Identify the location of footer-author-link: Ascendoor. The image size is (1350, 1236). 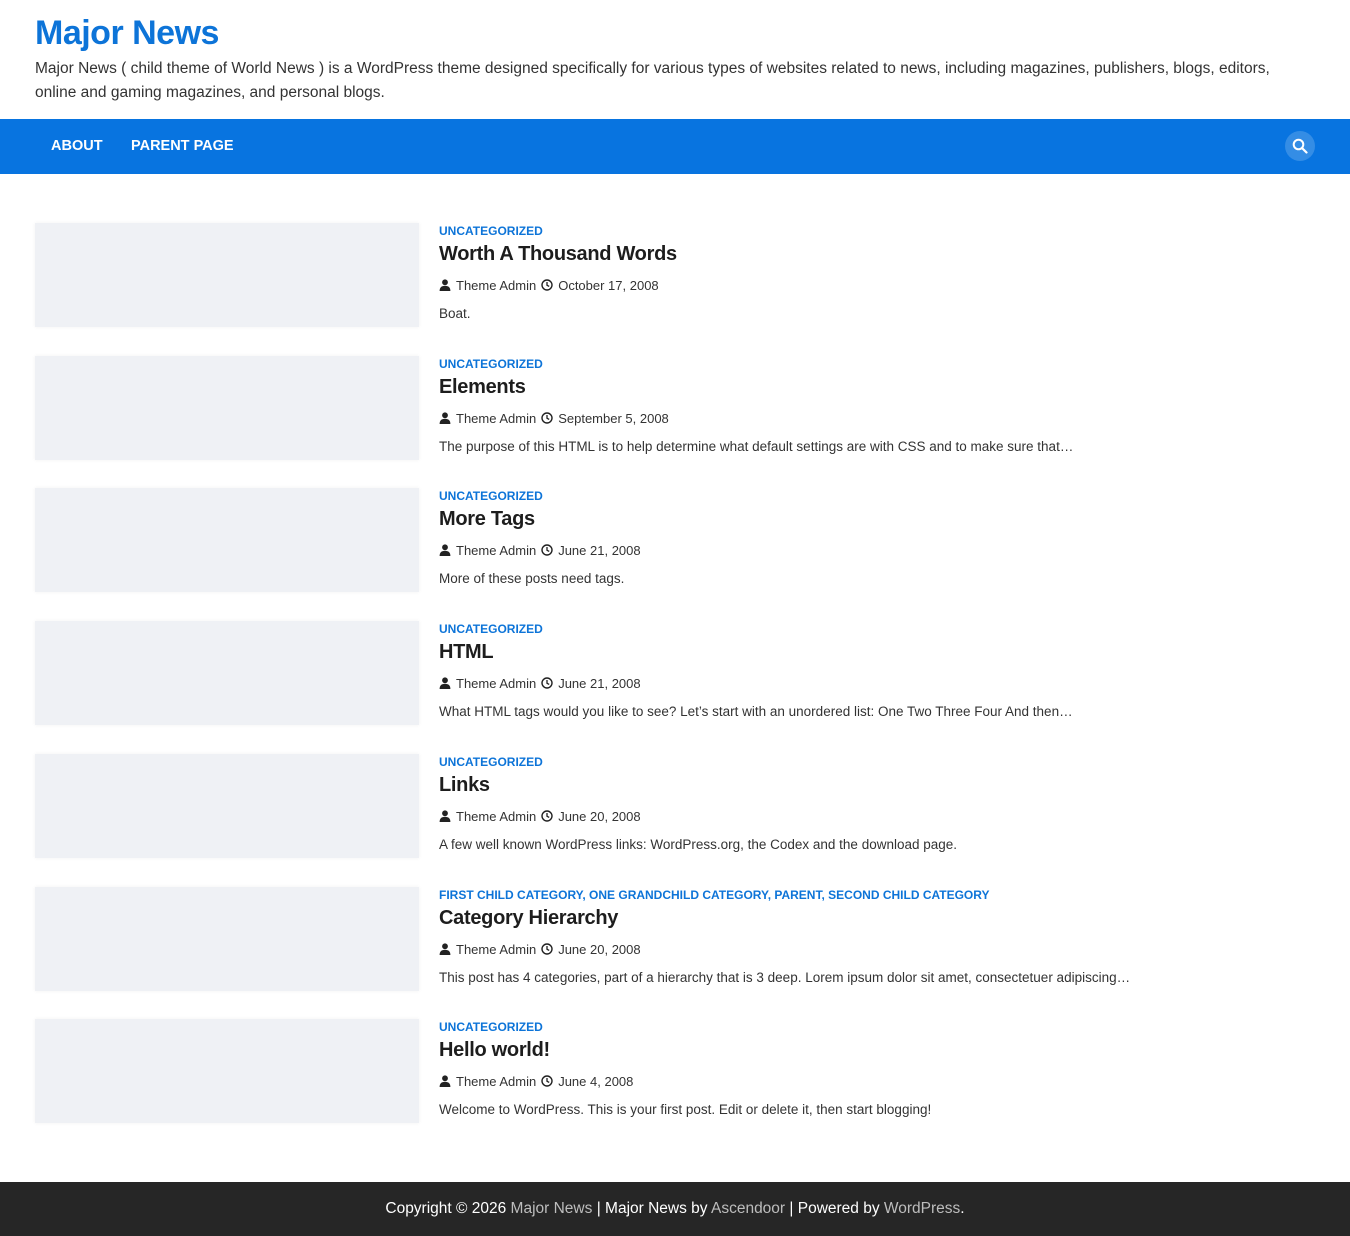
(748, 1208).